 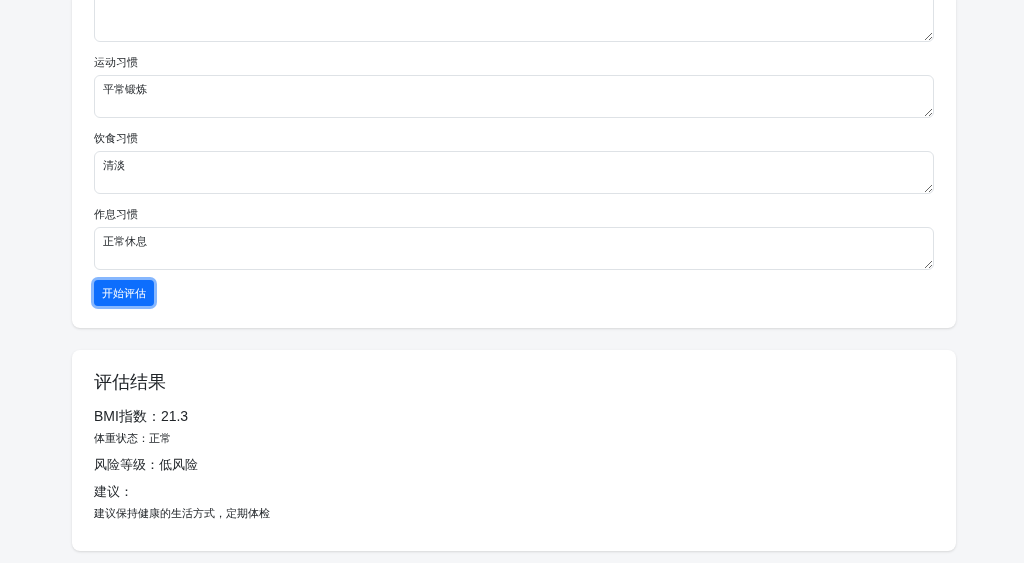 I want to click on bmi-text: BMI指数：21.3, so click(x=142, y=416).